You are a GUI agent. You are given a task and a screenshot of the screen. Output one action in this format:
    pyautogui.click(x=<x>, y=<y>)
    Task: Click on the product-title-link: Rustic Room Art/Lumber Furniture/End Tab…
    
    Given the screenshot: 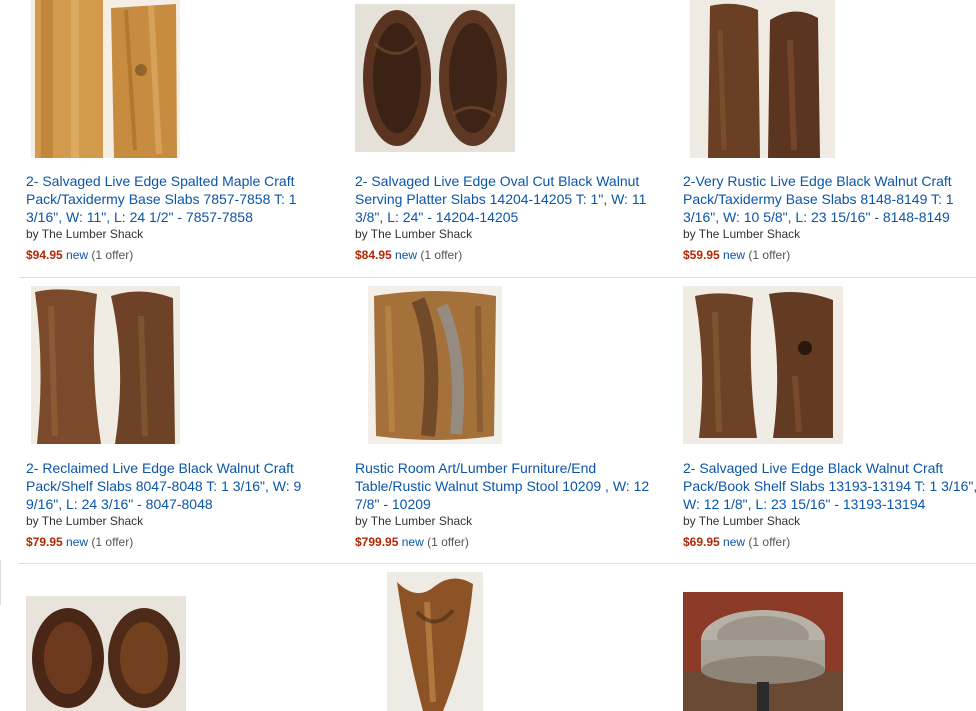 What is the action you would take?
    pyautogui.click(x=505, y=486)
    